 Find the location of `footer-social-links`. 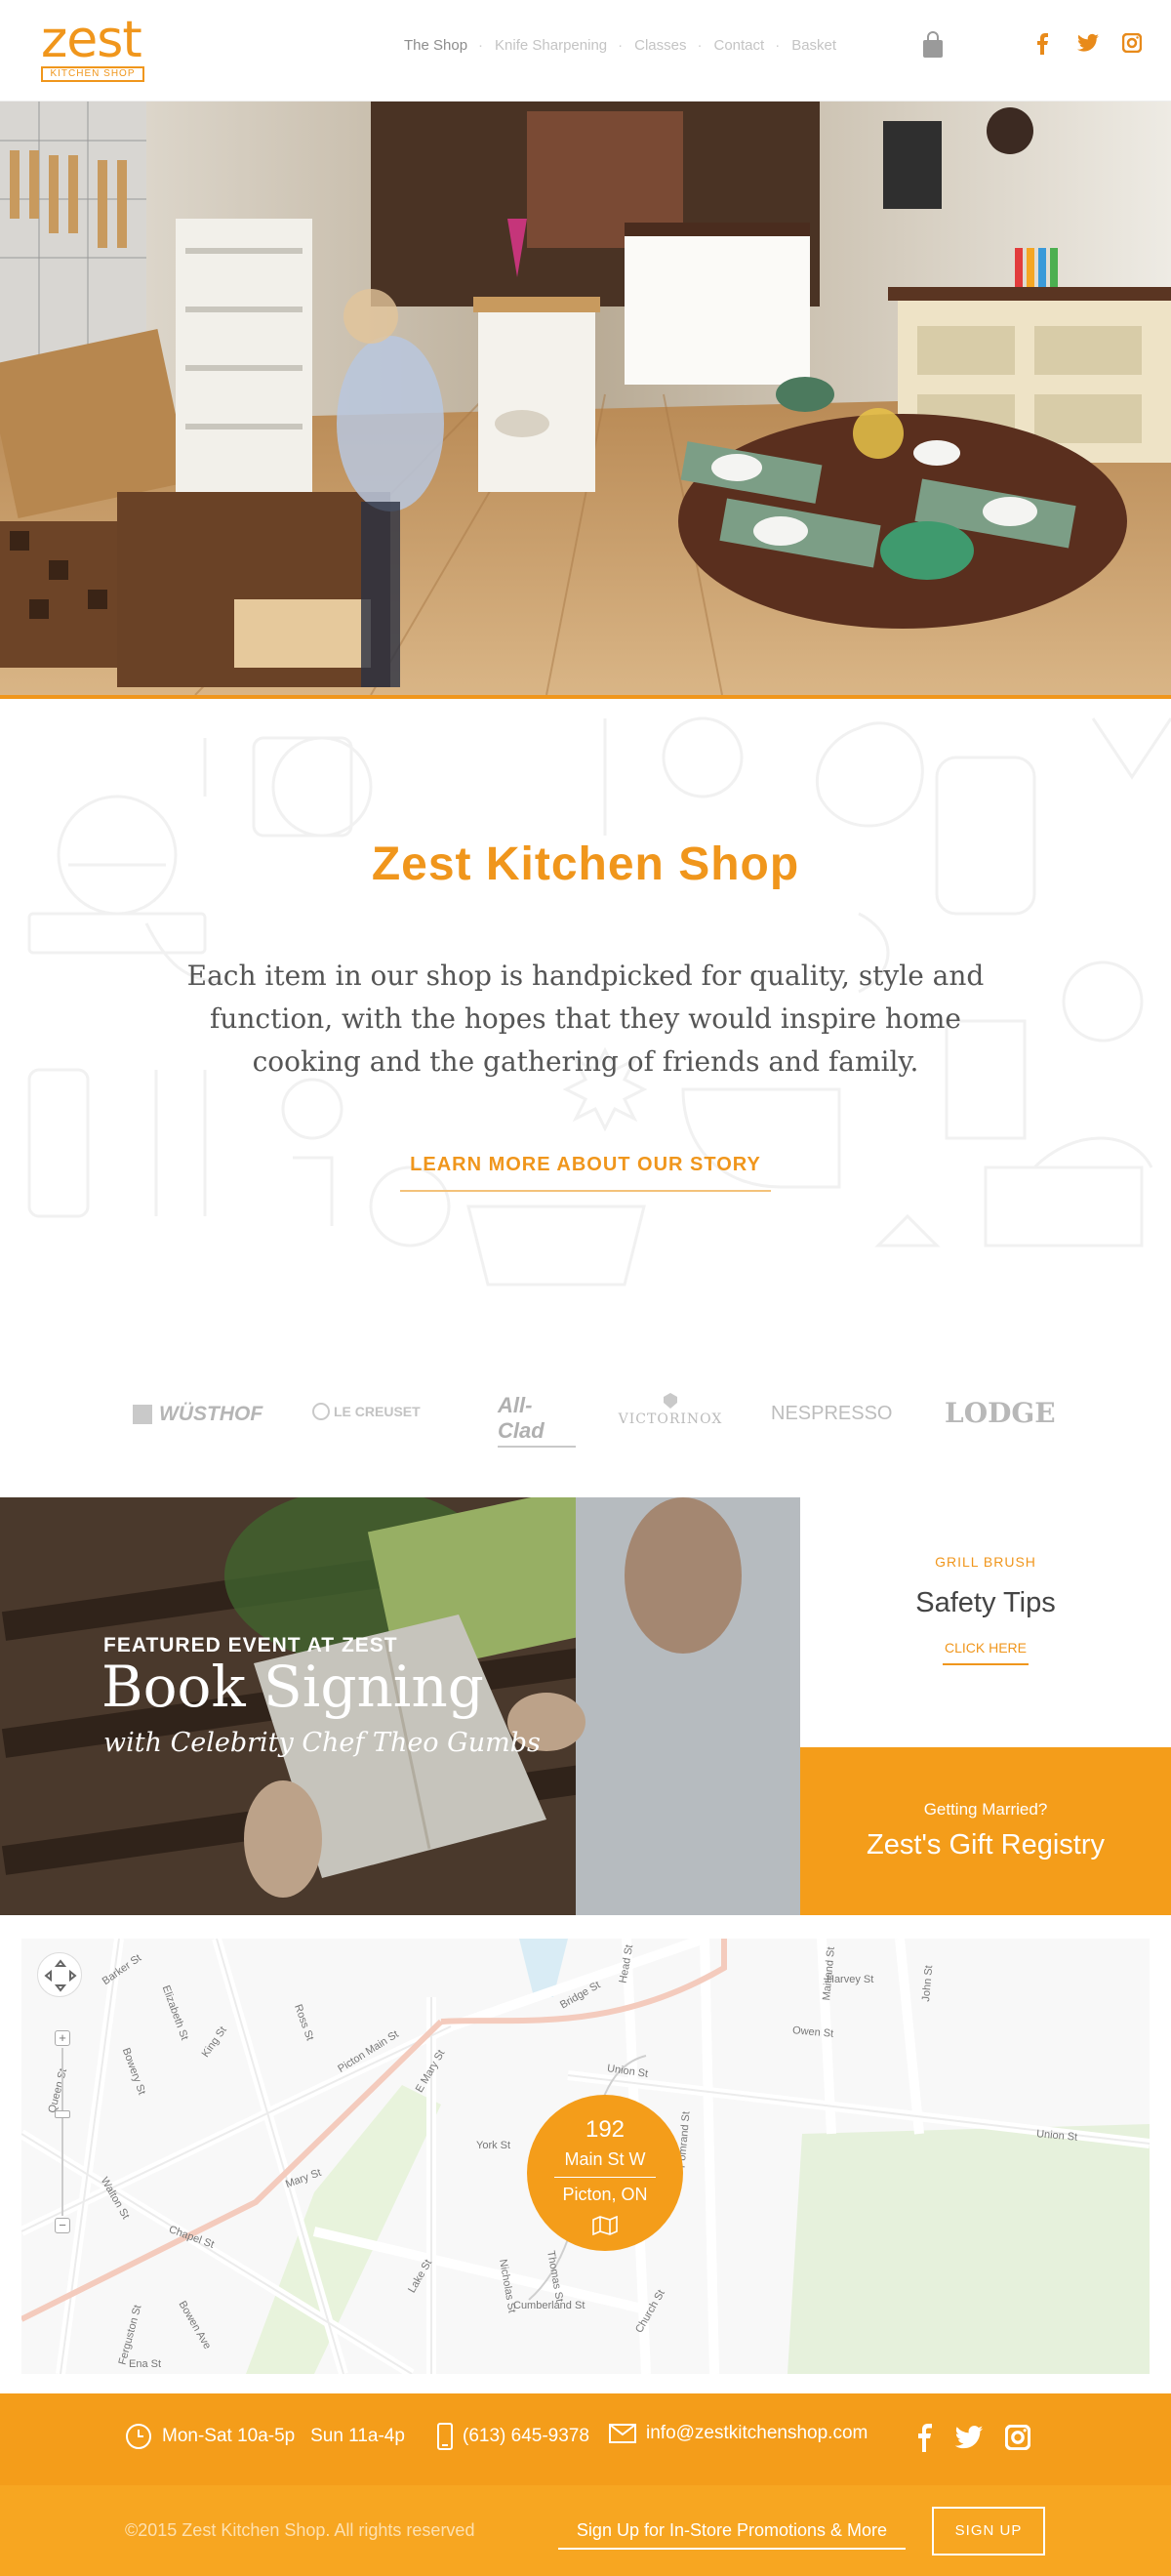

footer-social-links is located at coordinates (972, 2437).